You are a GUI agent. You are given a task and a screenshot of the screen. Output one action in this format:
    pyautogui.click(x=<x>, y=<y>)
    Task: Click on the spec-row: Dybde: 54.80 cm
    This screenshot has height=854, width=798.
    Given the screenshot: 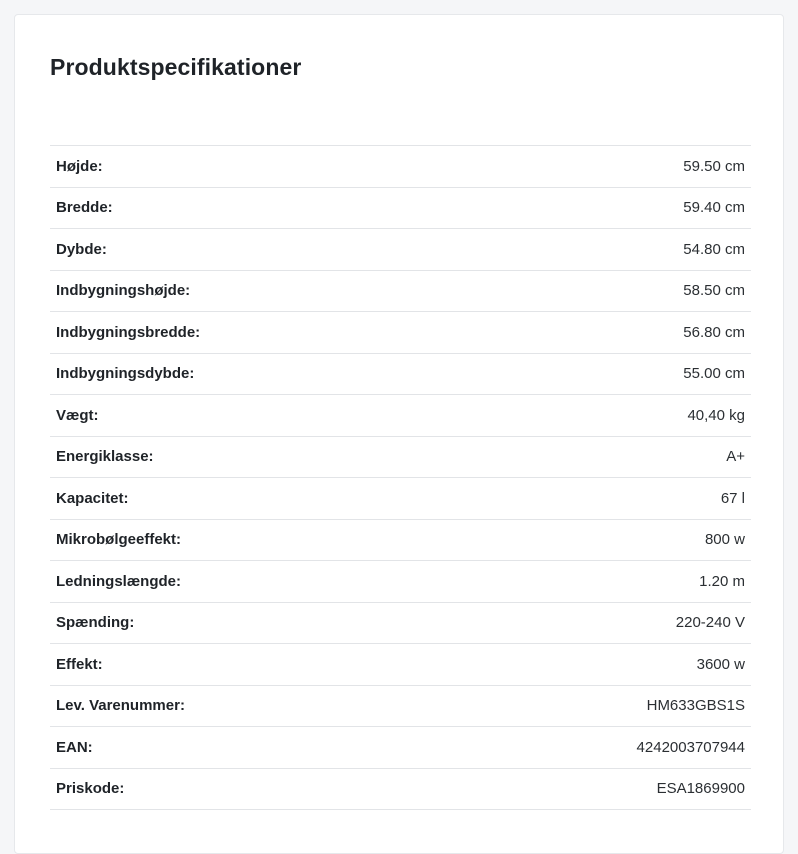 What is the action you would take?
    pyautogui.click(x=400, y=250)
    